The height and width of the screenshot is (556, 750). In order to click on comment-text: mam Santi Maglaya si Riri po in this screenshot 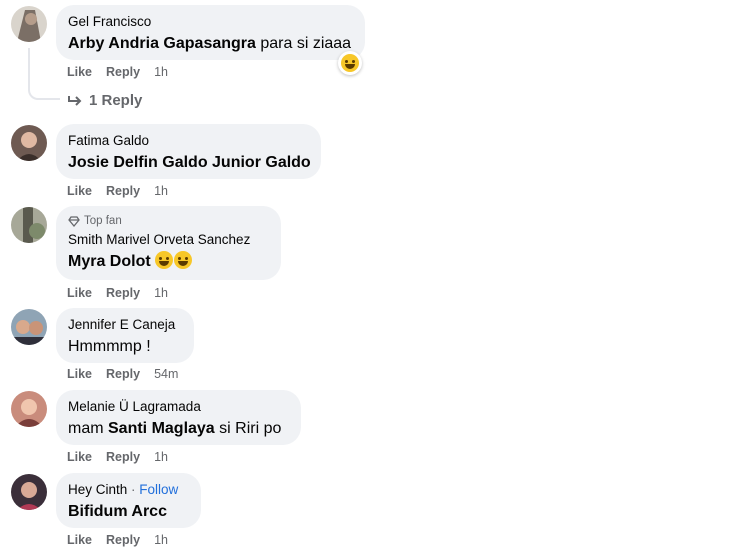, I will do `click(178, 429)`.